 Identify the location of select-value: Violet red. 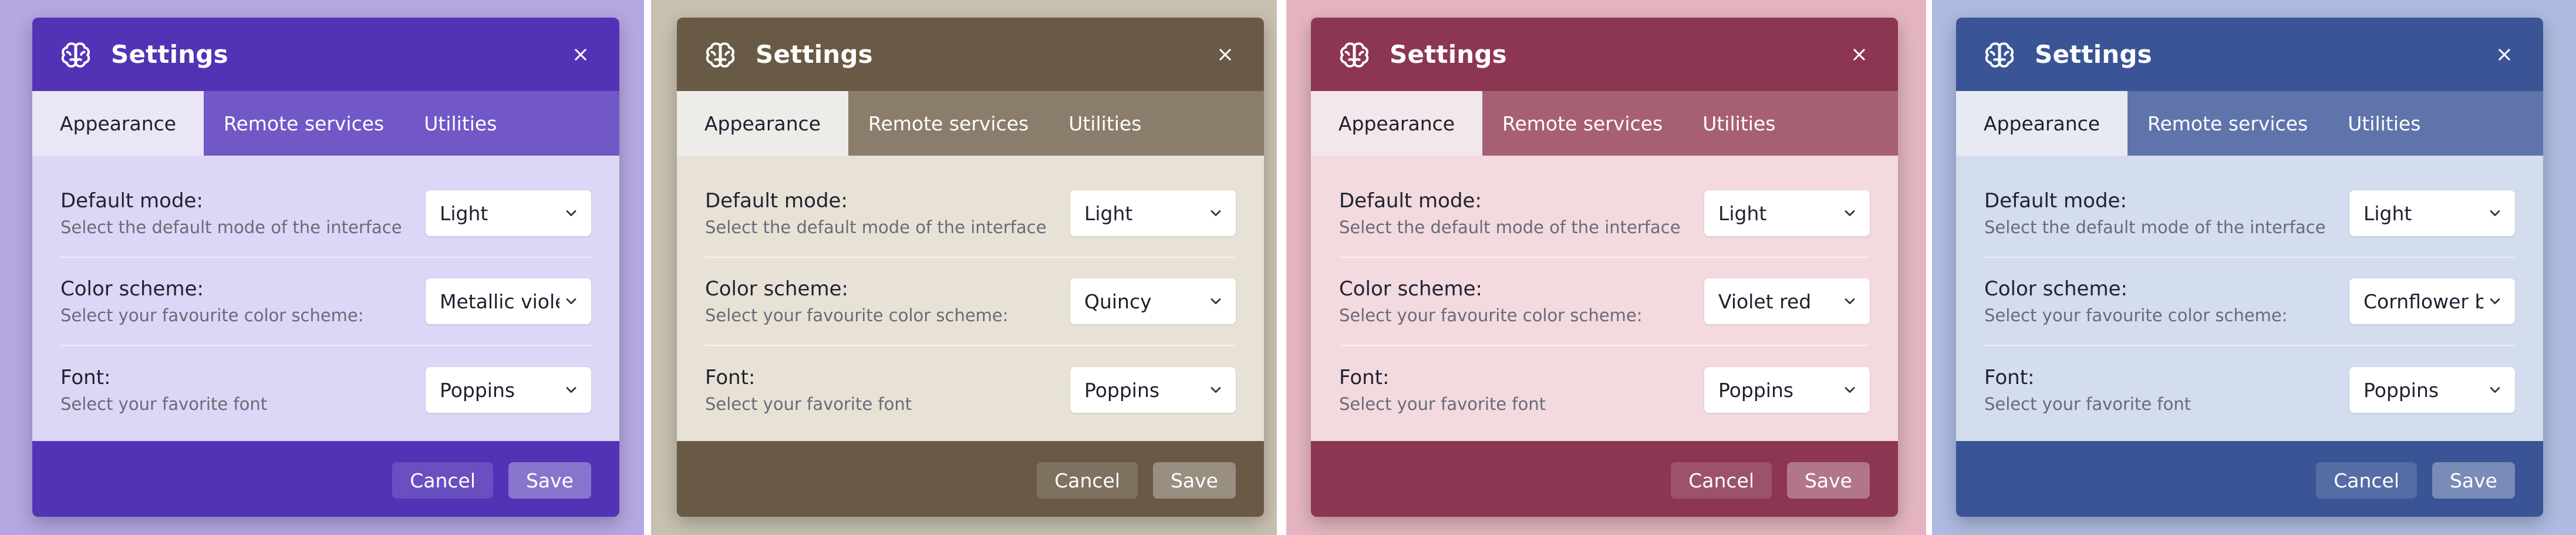
(1765, 301).